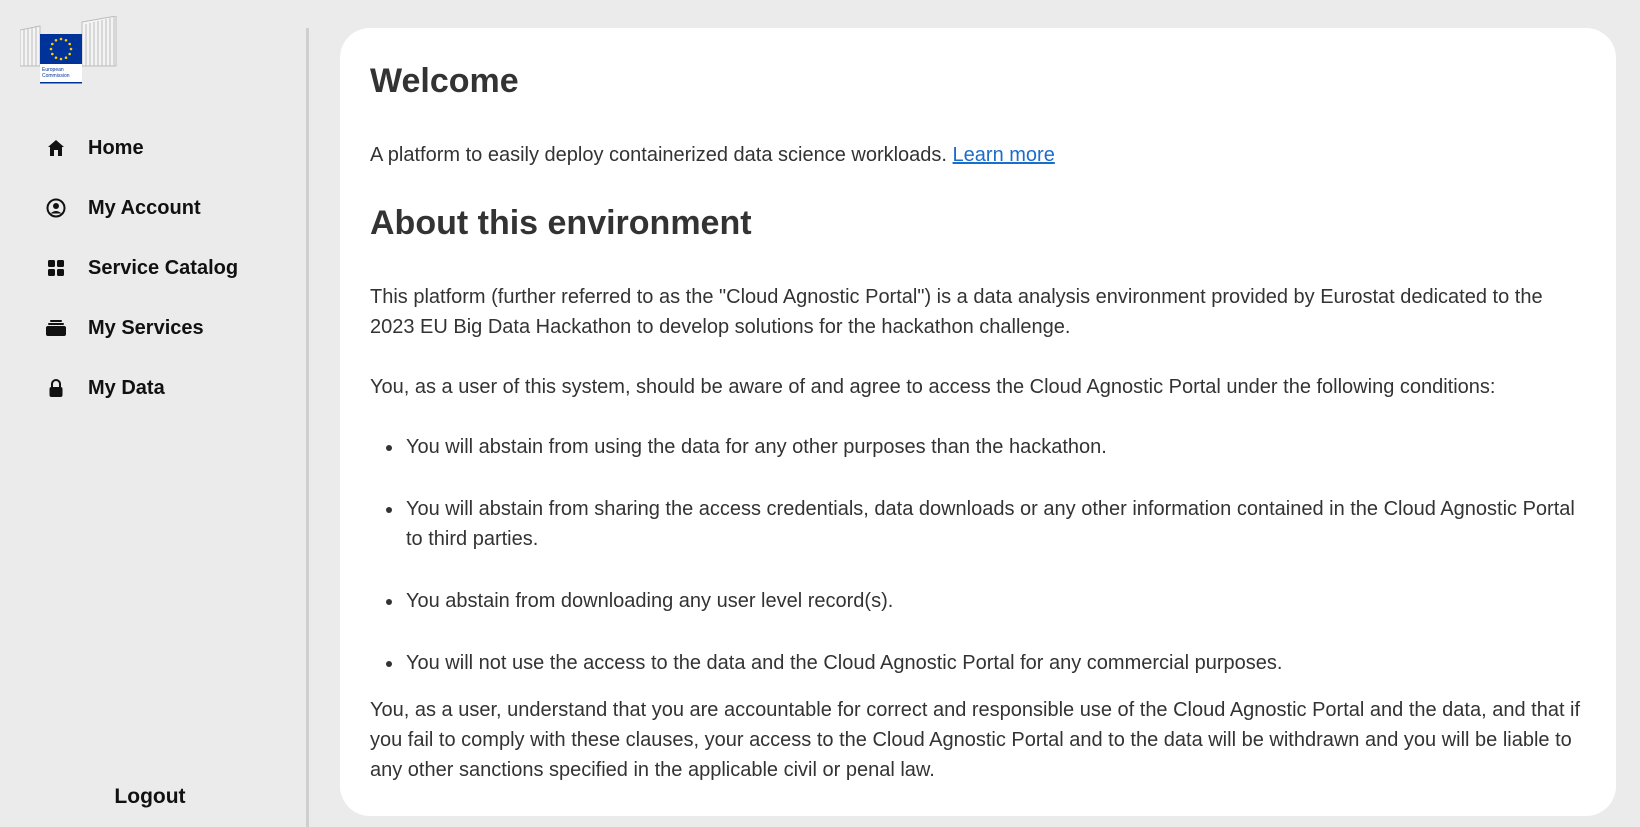 The image size is (1640, 827). What do you see at coordinates (150, 148) in the screenshot?
I see `sidebar-item-home: Home` at bounding box center [150, 148].